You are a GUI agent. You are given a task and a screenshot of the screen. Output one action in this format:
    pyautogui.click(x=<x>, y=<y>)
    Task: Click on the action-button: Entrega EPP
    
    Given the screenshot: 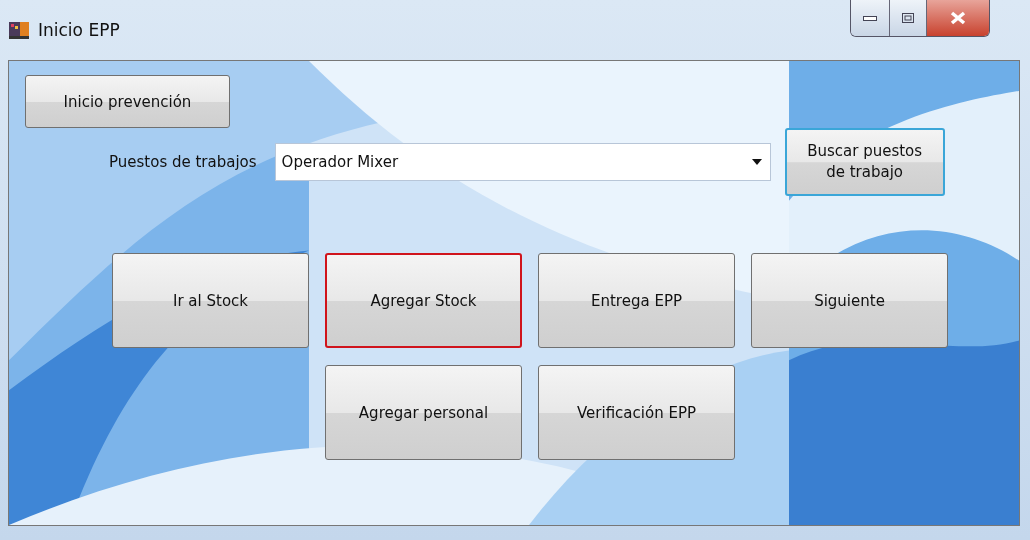 What is the action you would take?
    pyautogui.click(x=636, y=300)
    